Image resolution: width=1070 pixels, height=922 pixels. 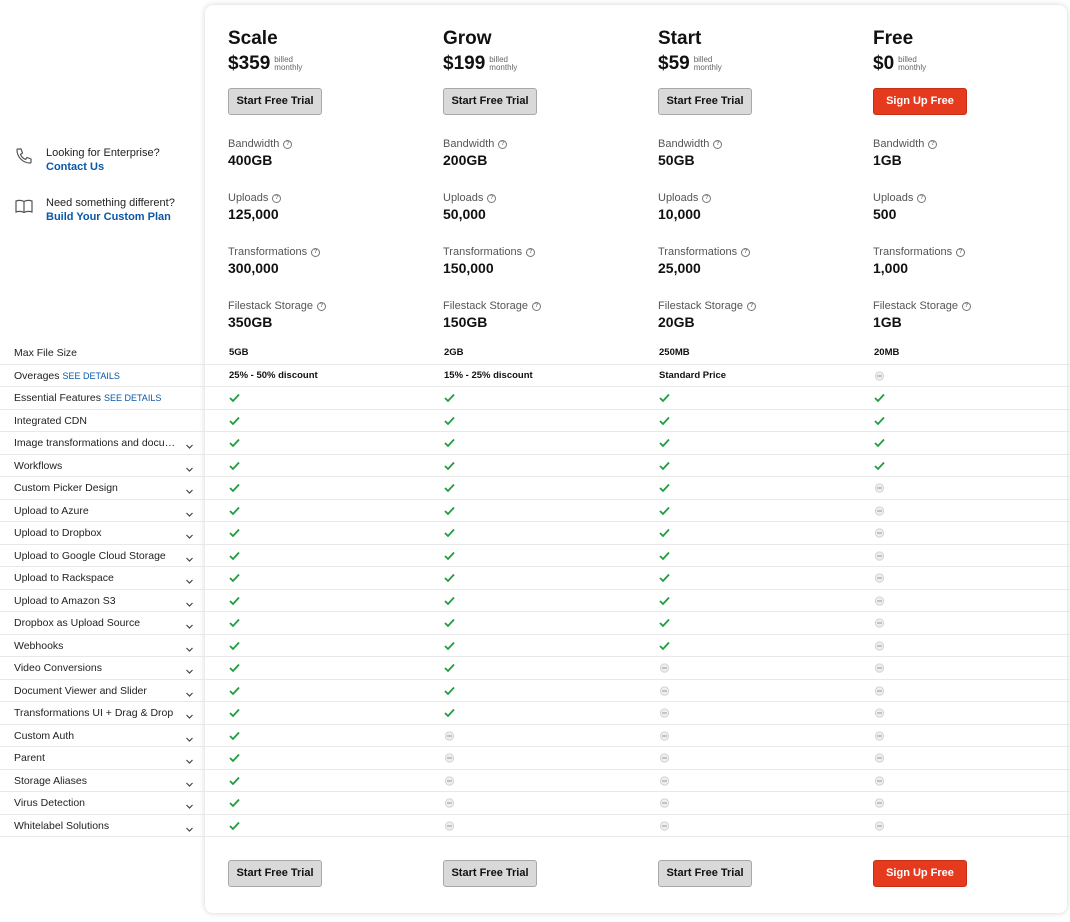 What do you see at coordinates (674, 63) in the screenshot?
I see `plan-price: $59` at bounding box center [674, 63].